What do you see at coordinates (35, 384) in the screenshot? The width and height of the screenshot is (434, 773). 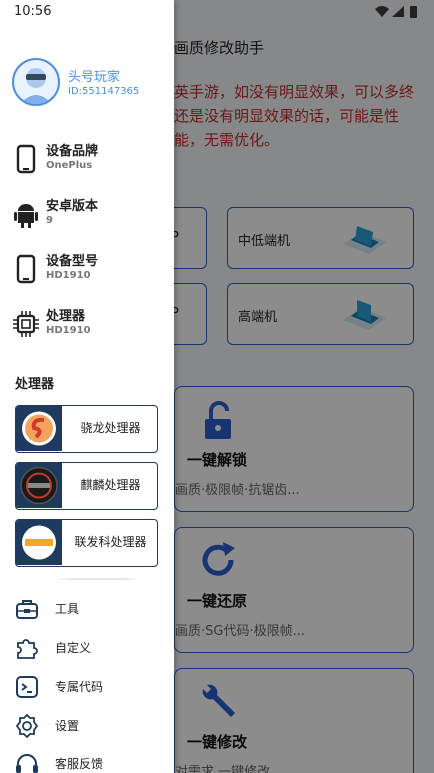 I see `processor-section-title: 处理器` at bounding box center [35, 384].